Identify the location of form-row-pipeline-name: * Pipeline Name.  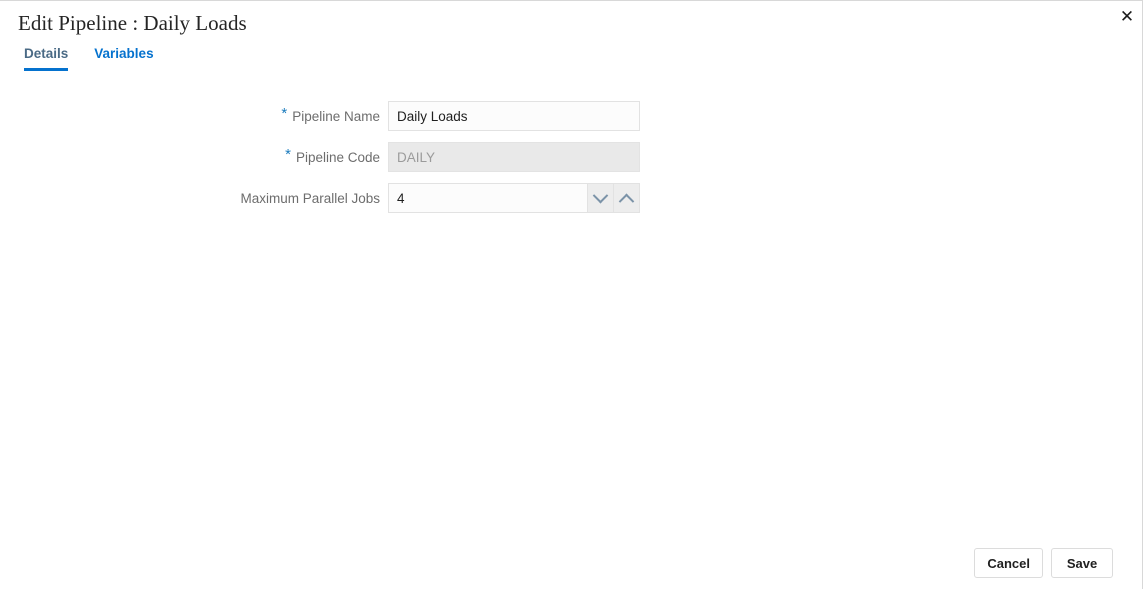
(320, 116).